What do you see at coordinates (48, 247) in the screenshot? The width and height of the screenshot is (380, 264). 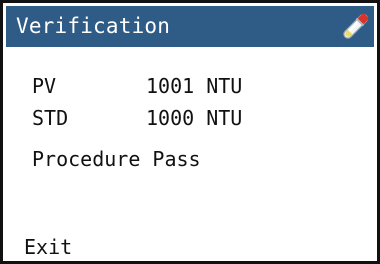 I see `exit-button: Exit` at bounding box center [48, 247].